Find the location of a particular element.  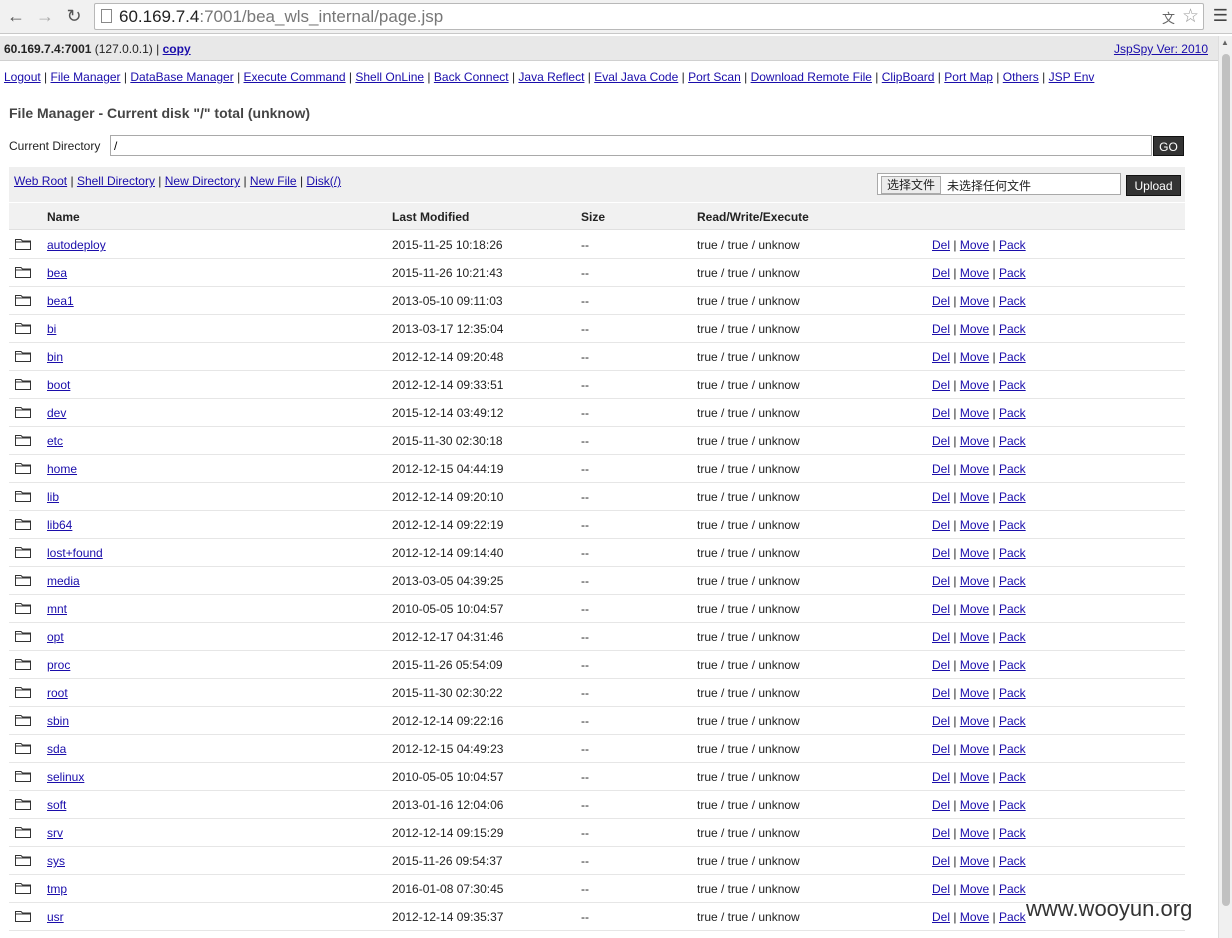

file-name-link: sda is located at coordinates (56, 749).